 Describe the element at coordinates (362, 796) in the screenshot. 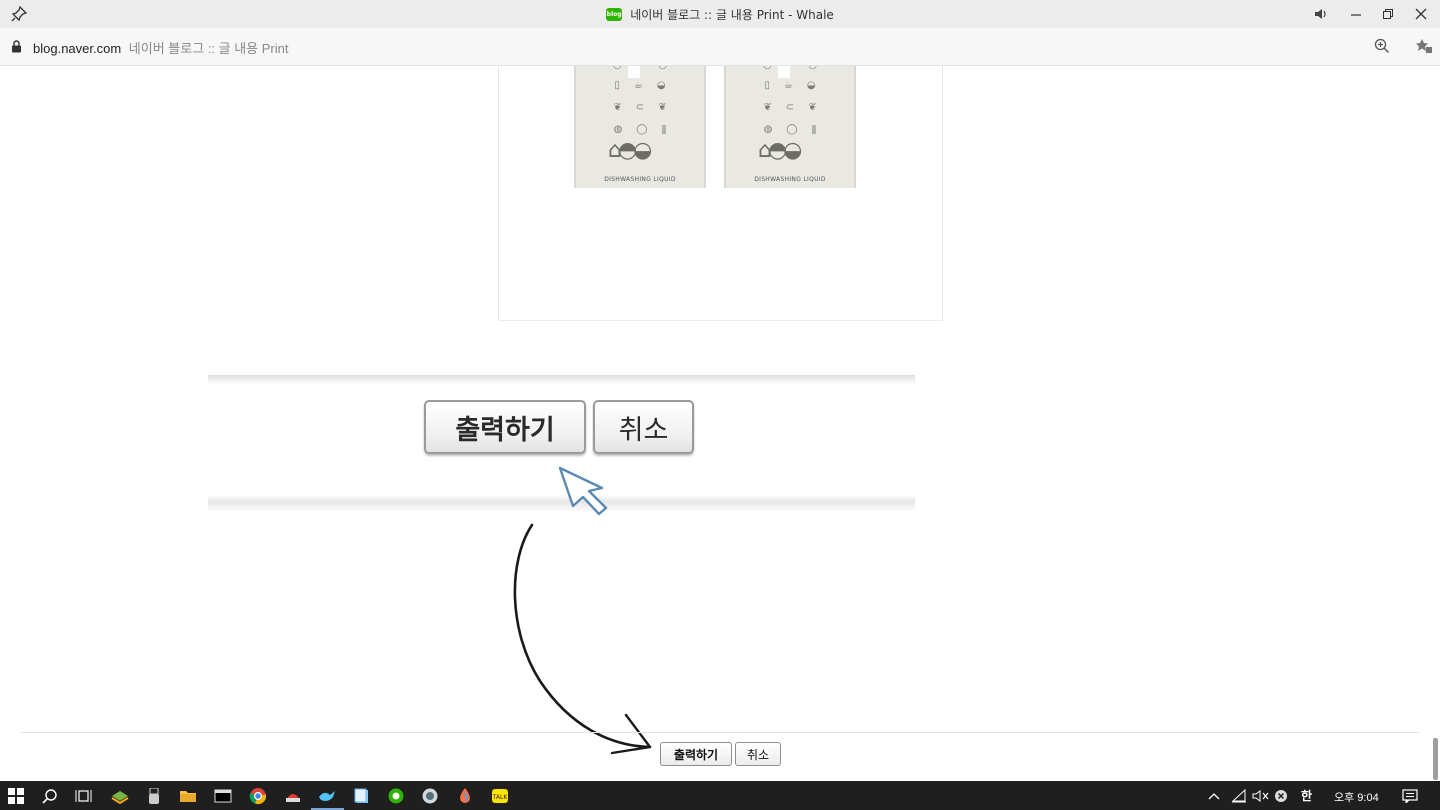

I see `notes-icon` at that location.